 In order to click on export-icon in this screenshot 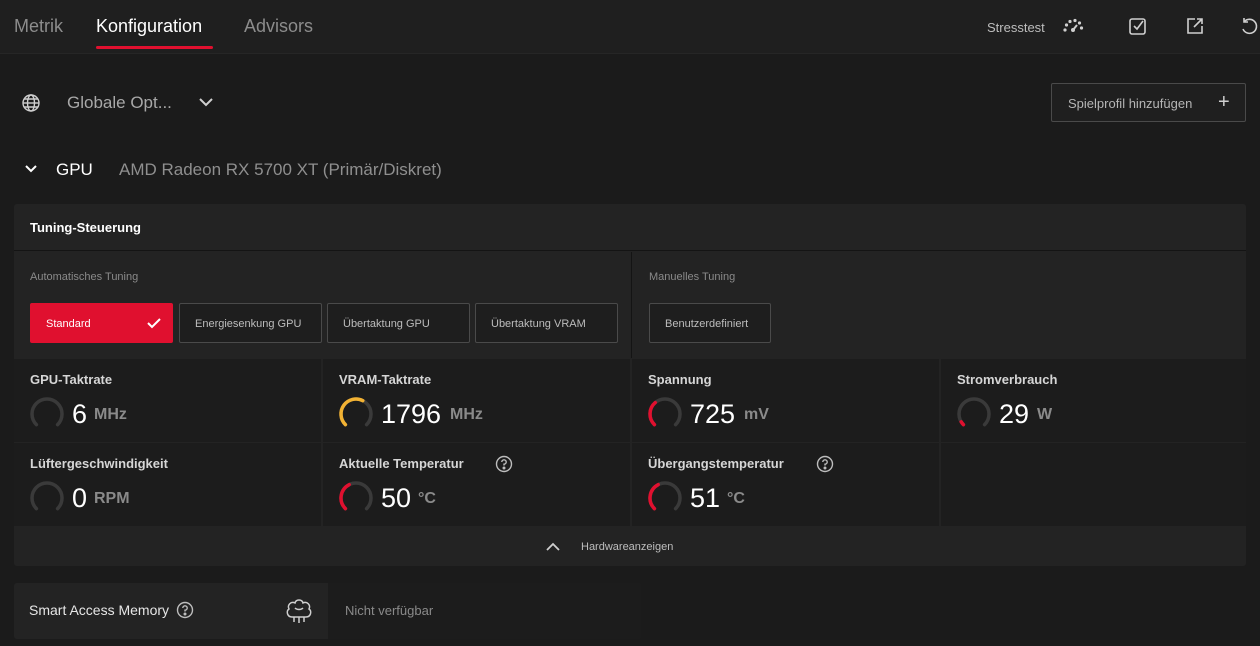, I will do `click(1195, 26)`.